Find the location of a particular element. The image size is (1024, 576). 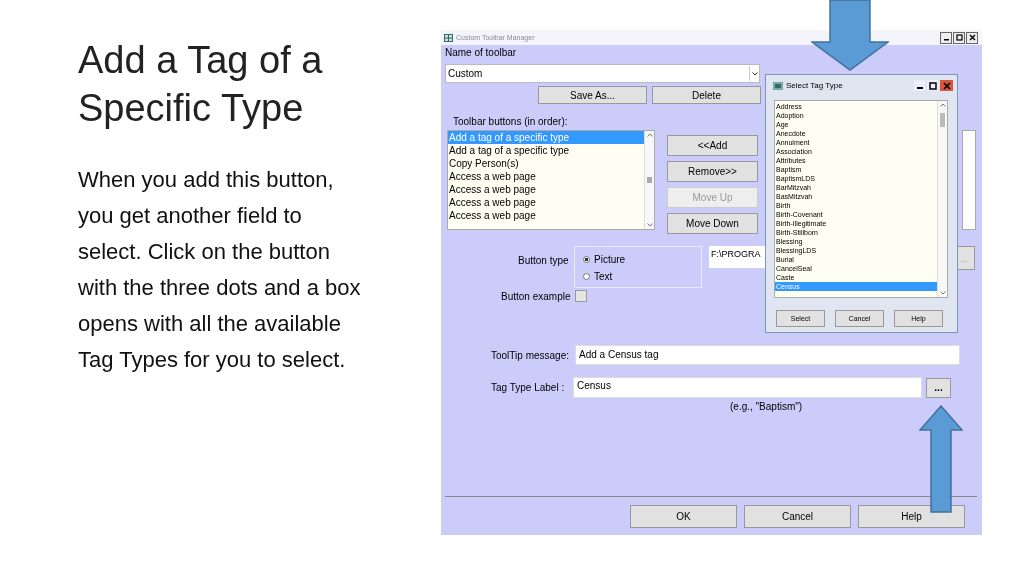

action-button: Move Down is located at coordinates (712, 223).